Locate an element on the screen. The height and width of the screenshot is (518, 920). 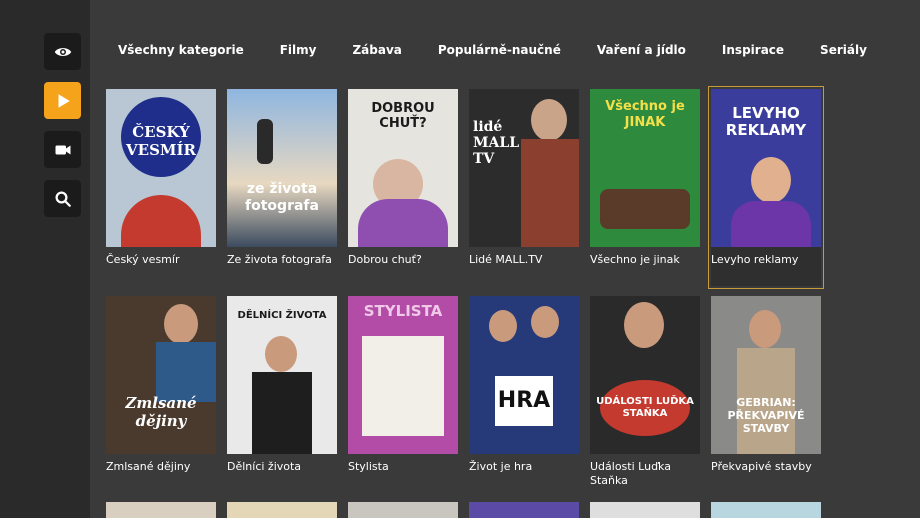
show-card: ČESKÝ VESMÍR Český vesmír is located at coordinates (161, 178).